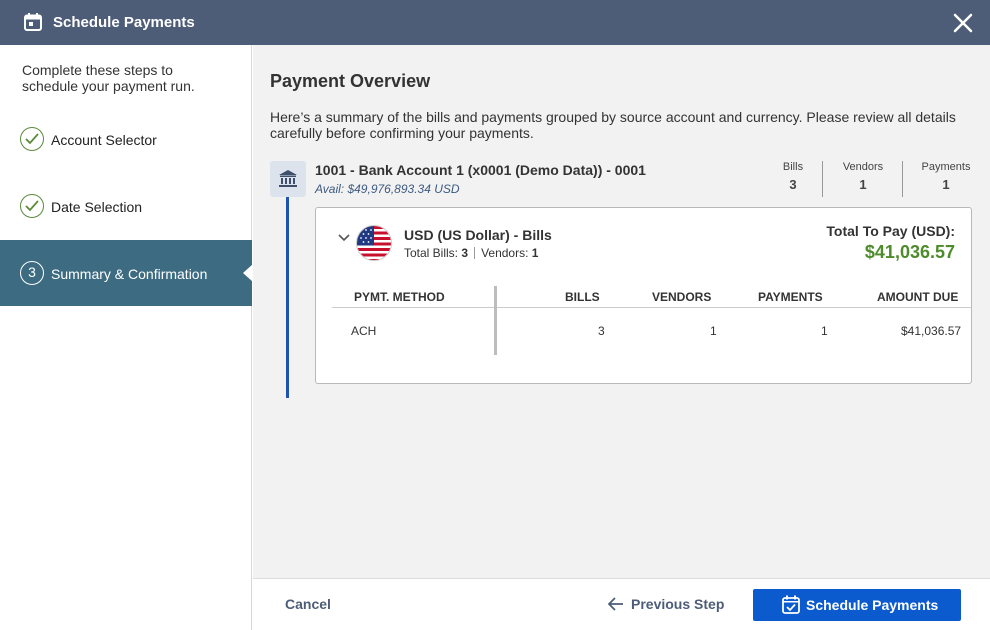 The height and width of the screenshot is (630, 990). I want to click on total-bills-value: 3, so click(465, 253).